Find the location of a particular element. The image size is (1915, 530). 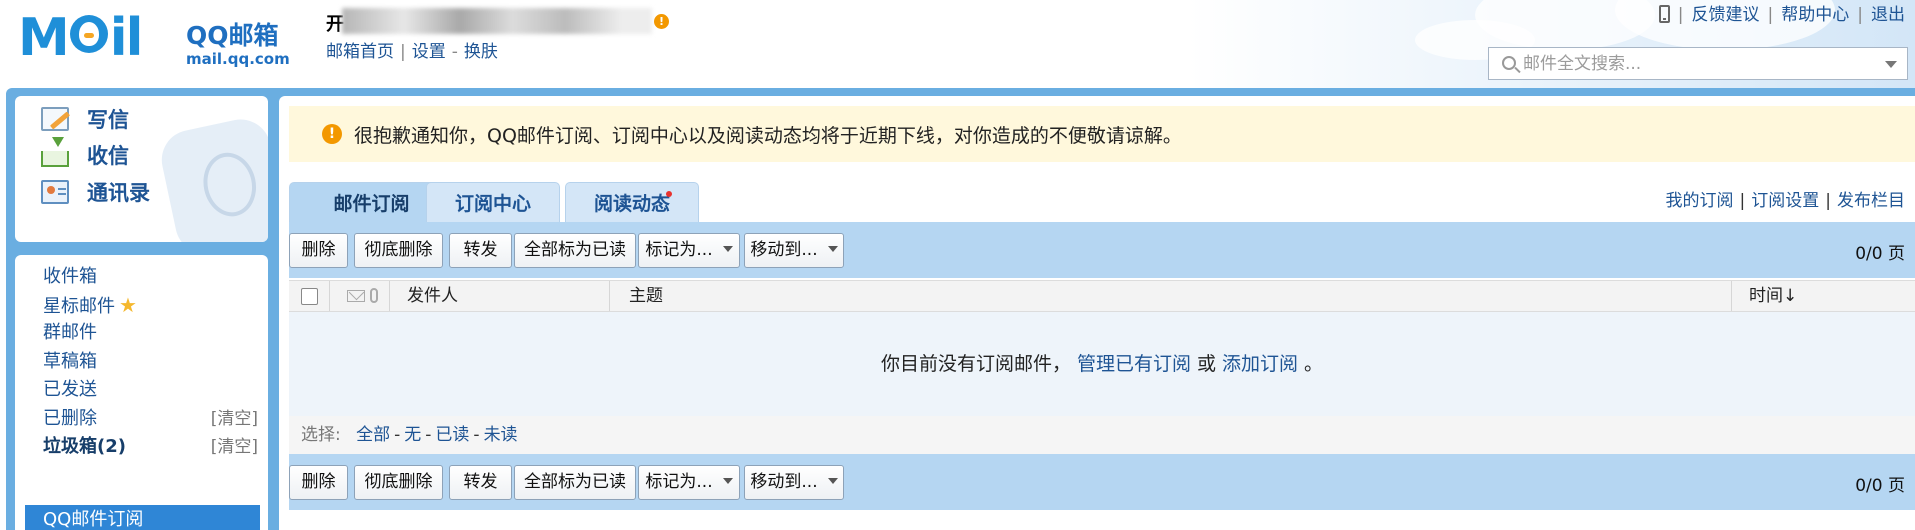

folder-sent: 已发送 is located at coordinates (70, 390).